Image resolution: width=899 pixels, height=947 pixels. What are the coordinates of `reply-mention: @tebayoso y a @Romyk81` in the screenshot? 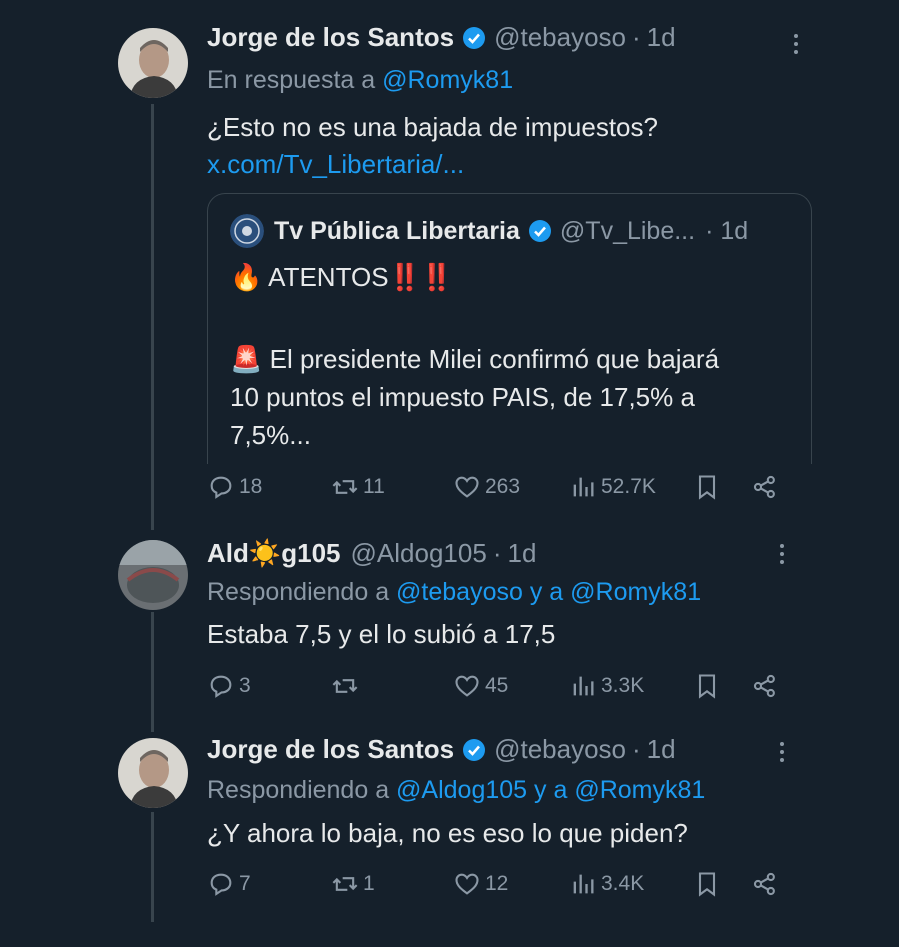 It's located at (548, 592).